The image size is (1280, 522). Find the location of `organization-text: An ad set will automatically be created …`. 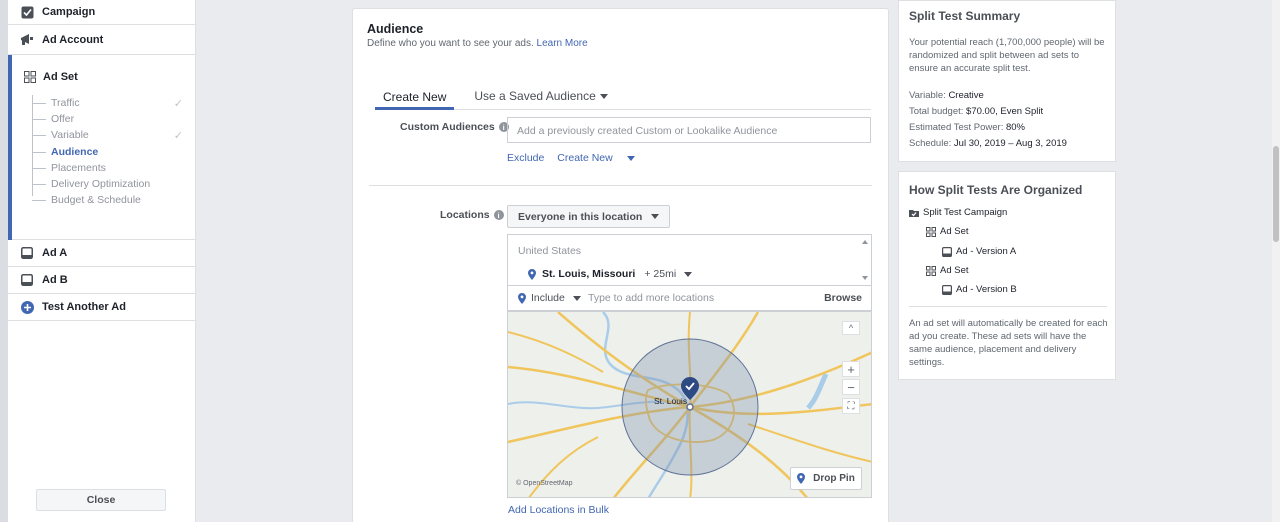

organization-text: An ad set will automatically be created … is located at coordinates (1008, 343).